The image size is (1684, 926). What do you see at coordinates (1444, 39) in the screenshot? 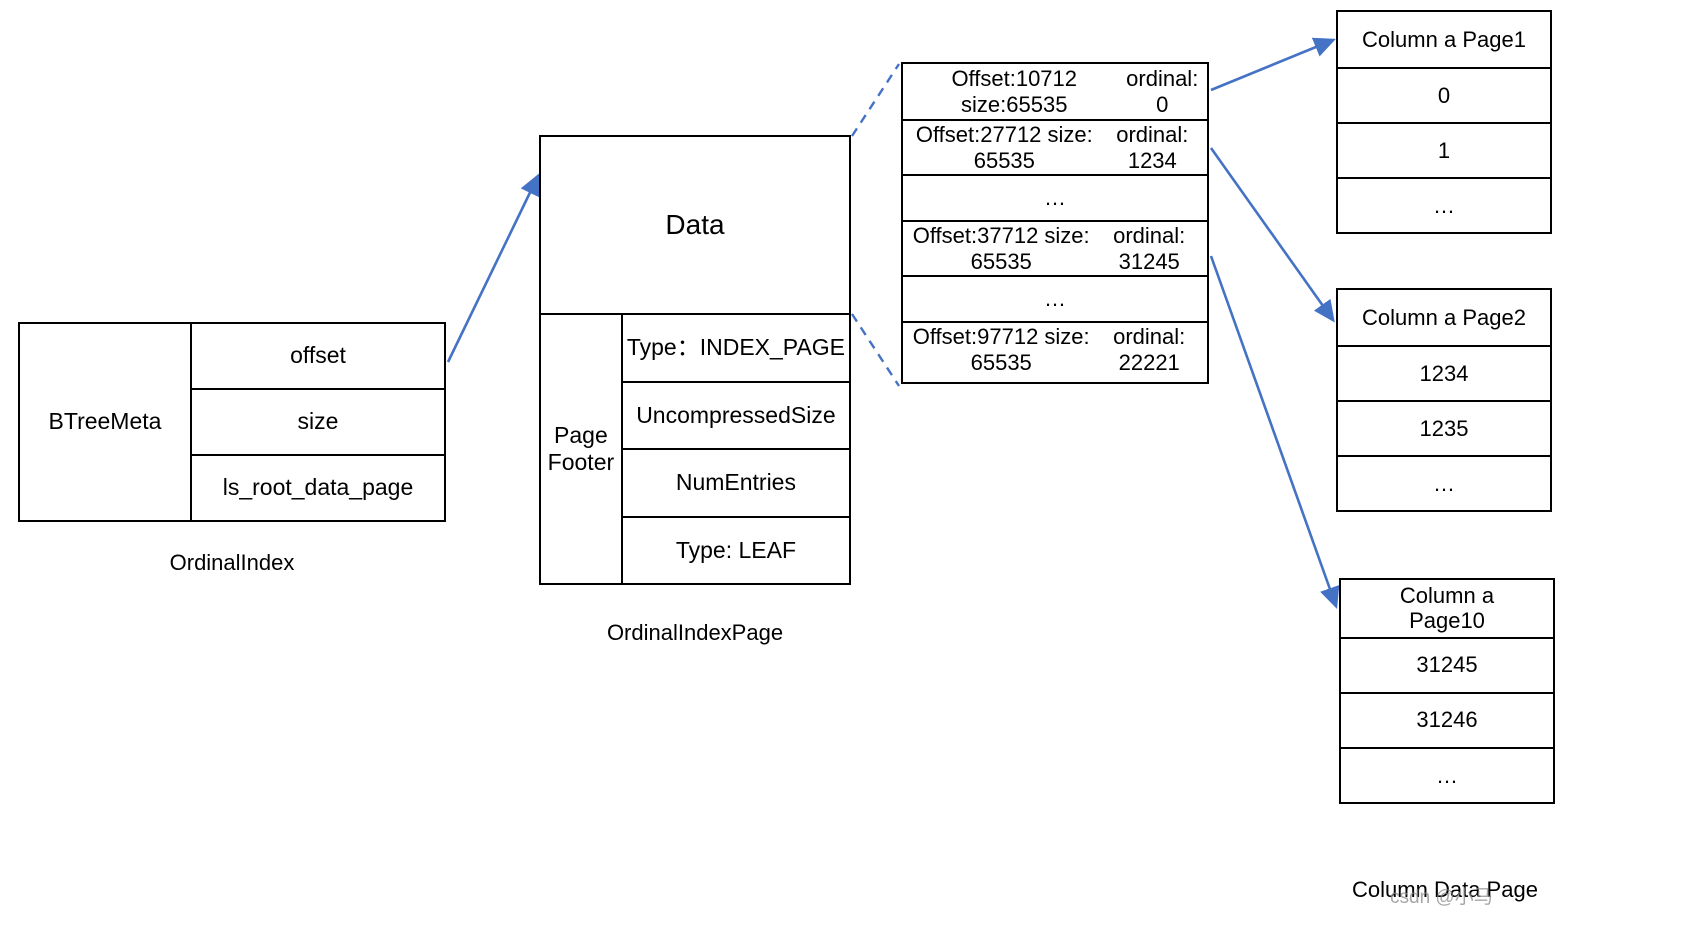
I see `column-page-1-header: Column a Page1` at bounding box center [1444, 39].